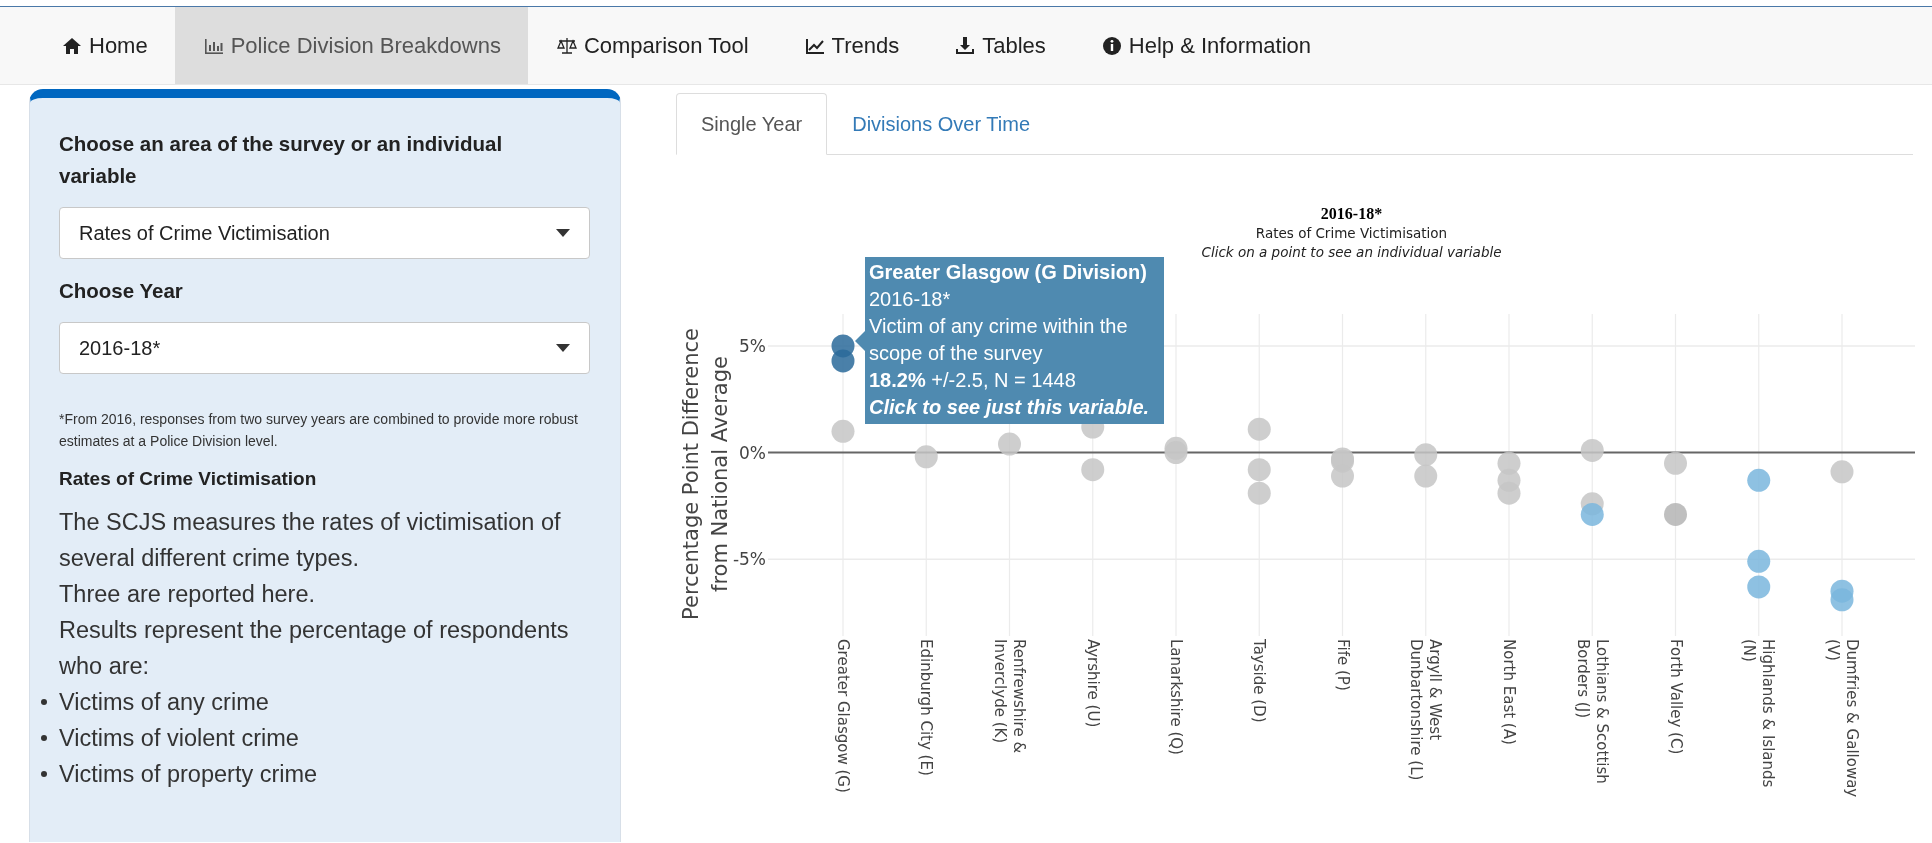 This screenshot has width=1932, height=843. Describe the element at coordinates (843, 716) in the screenshot. I see `axis-tick-label: Greater Glasgow (G)` at that location.